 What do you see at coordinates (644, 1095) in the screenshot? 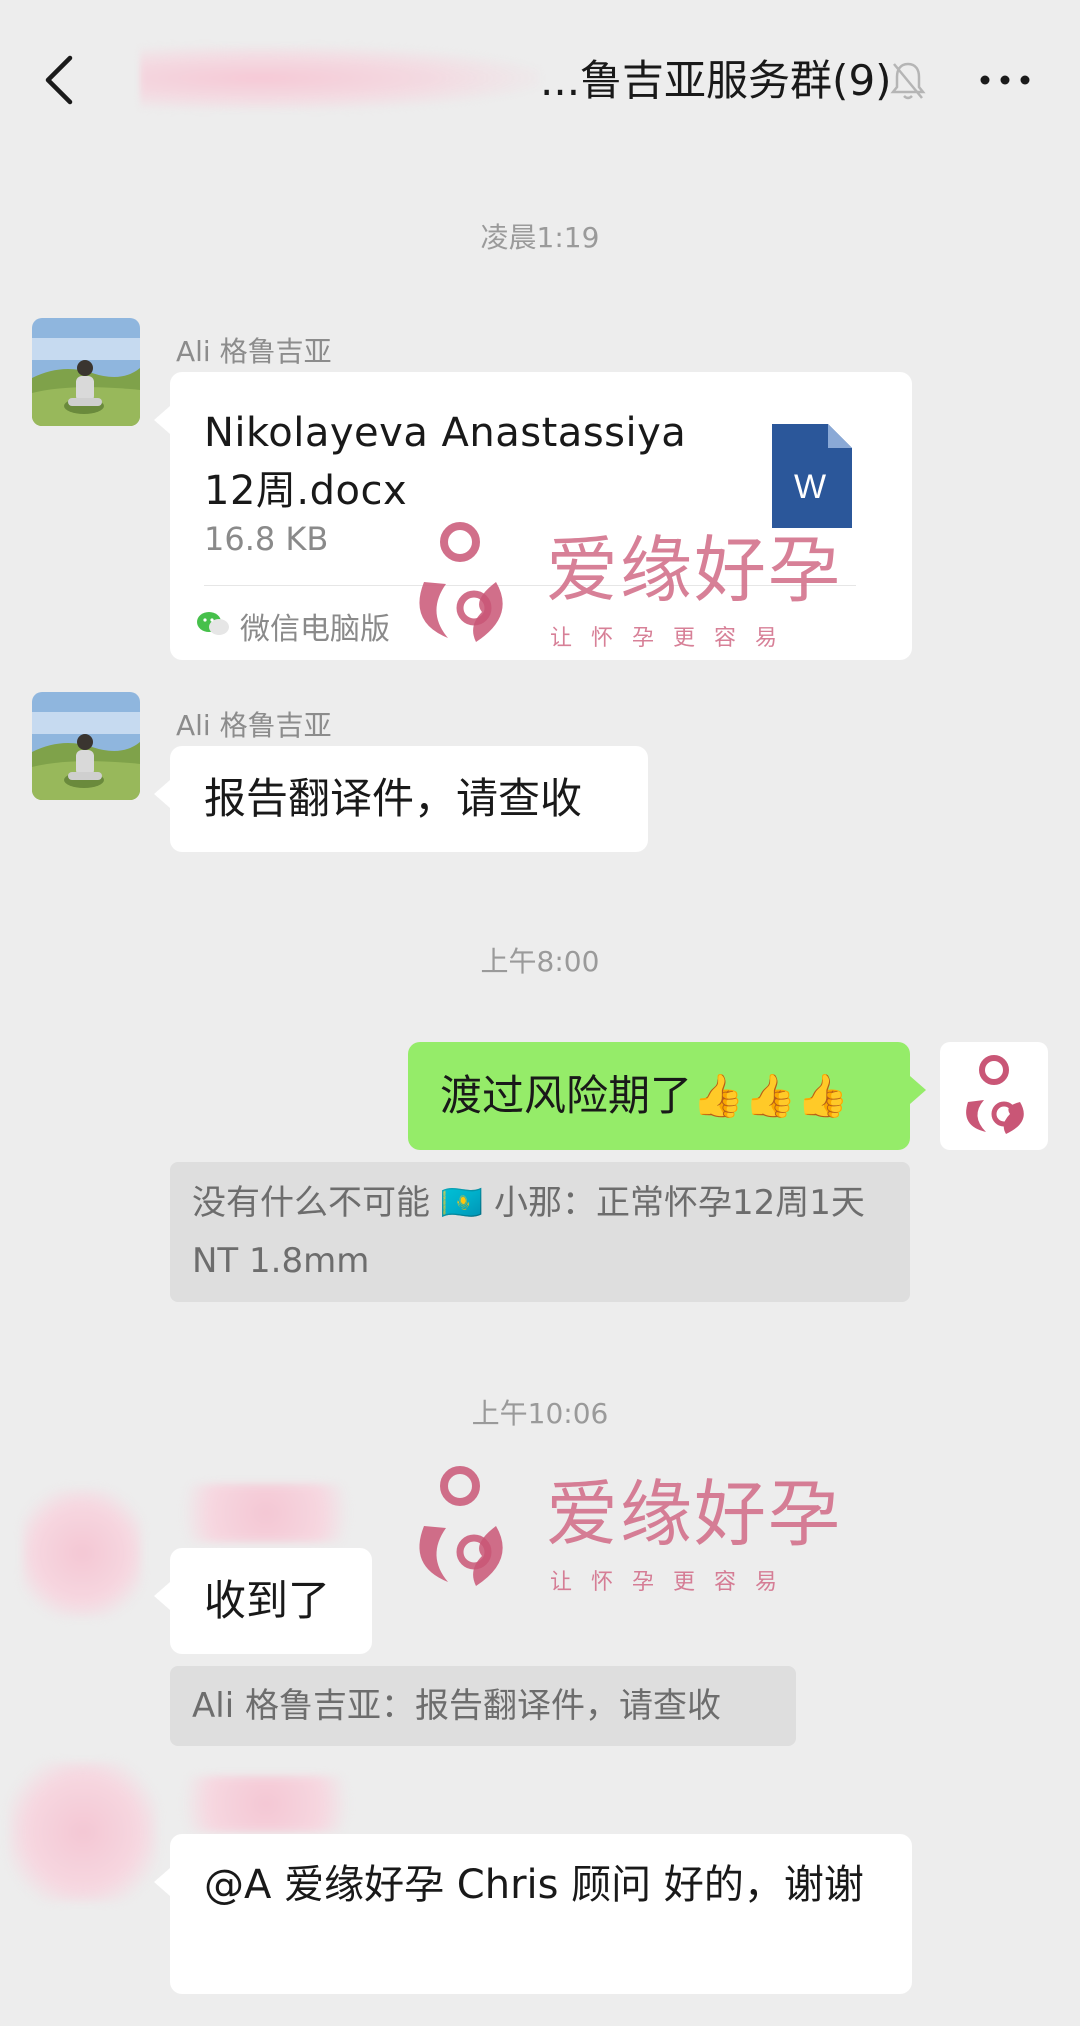
I see `message-text: 渡过风险期了👍👍👍` at bounding box center [644, 1095].